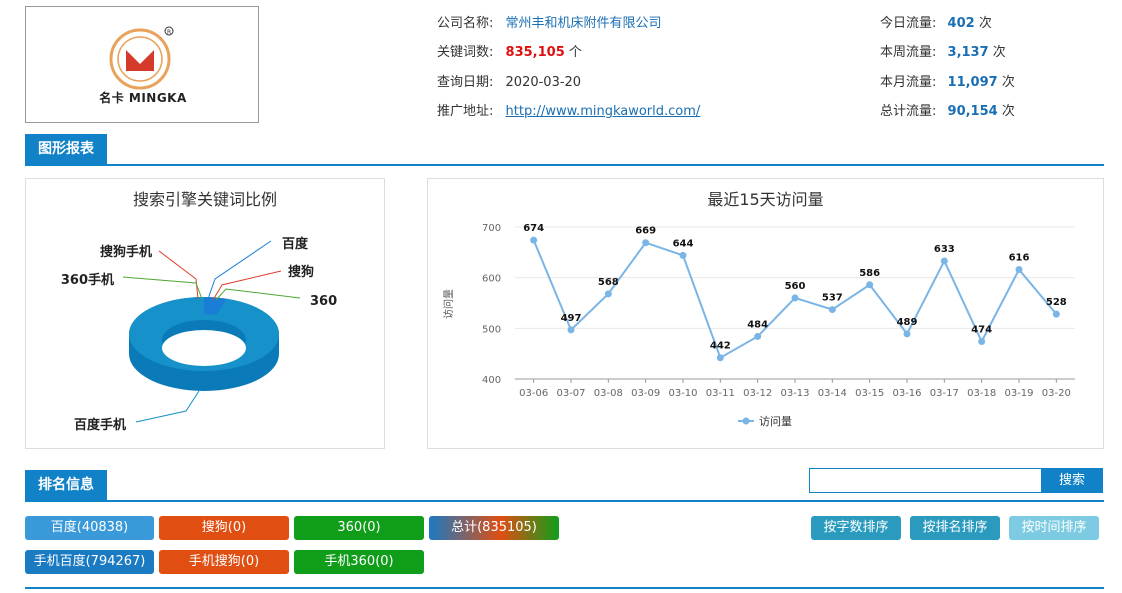 The height and width of the screenshot is (593, 1122). I want to click on tag-mobile-360: 手机360(0), so click(359, 562).